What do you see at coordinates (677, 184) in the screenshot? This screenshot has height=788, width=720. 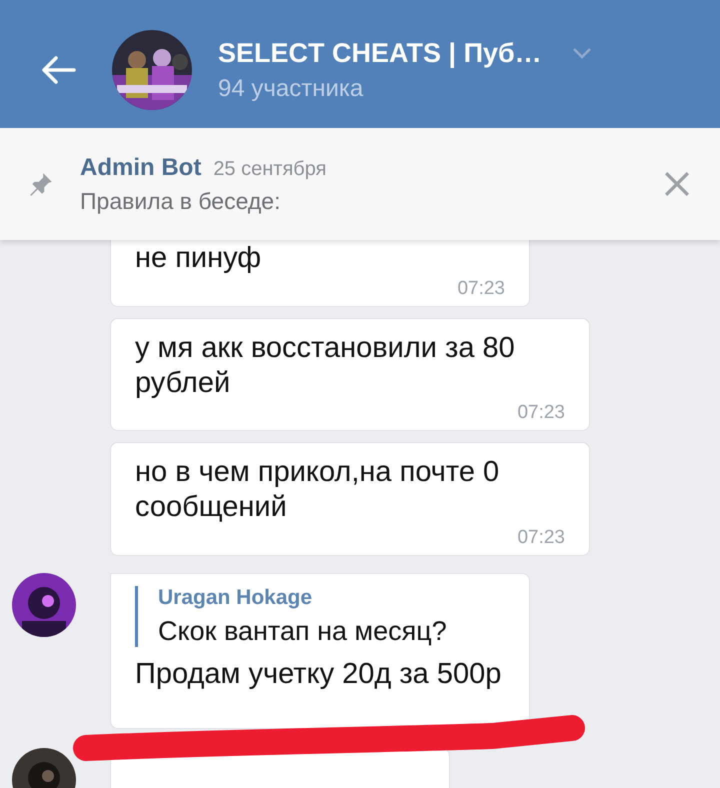 I see `close-icon` at bounding box center [677, 184].